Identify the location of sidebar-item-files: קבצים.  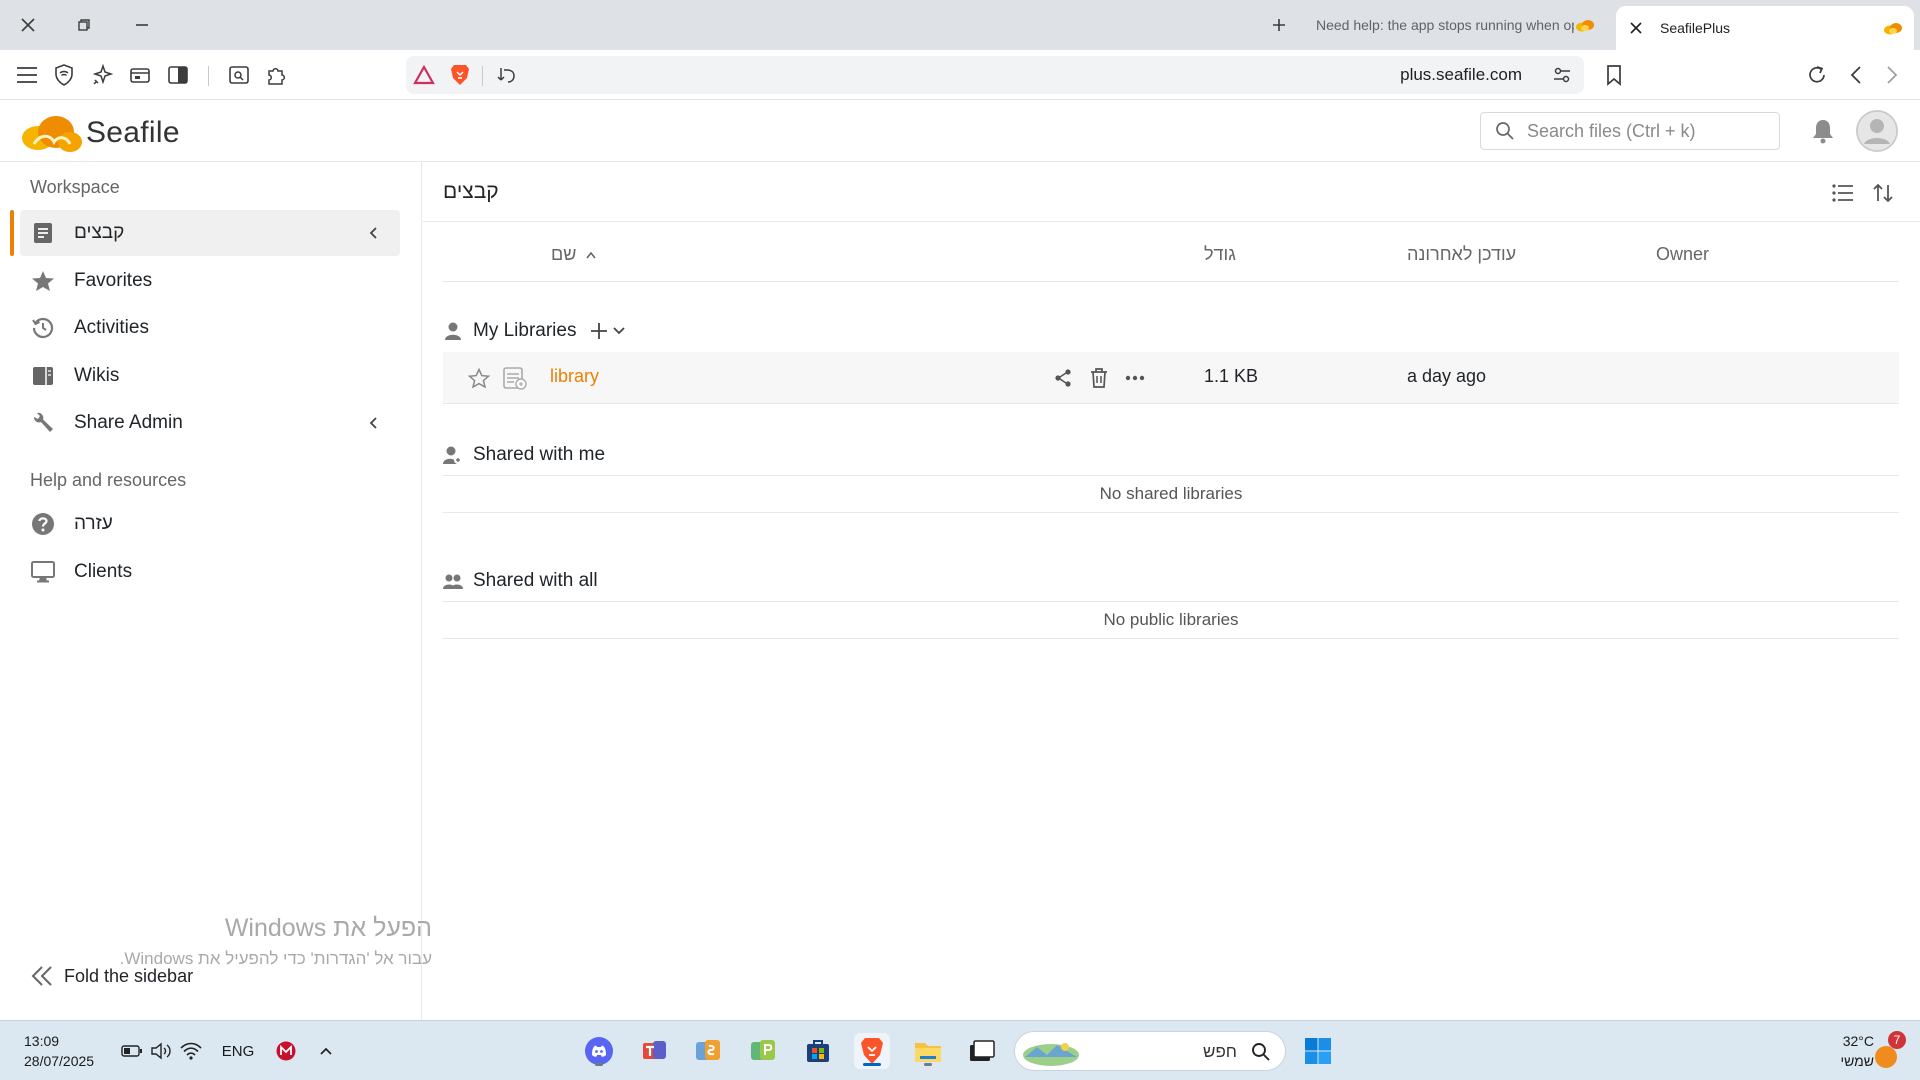
(210, 233).